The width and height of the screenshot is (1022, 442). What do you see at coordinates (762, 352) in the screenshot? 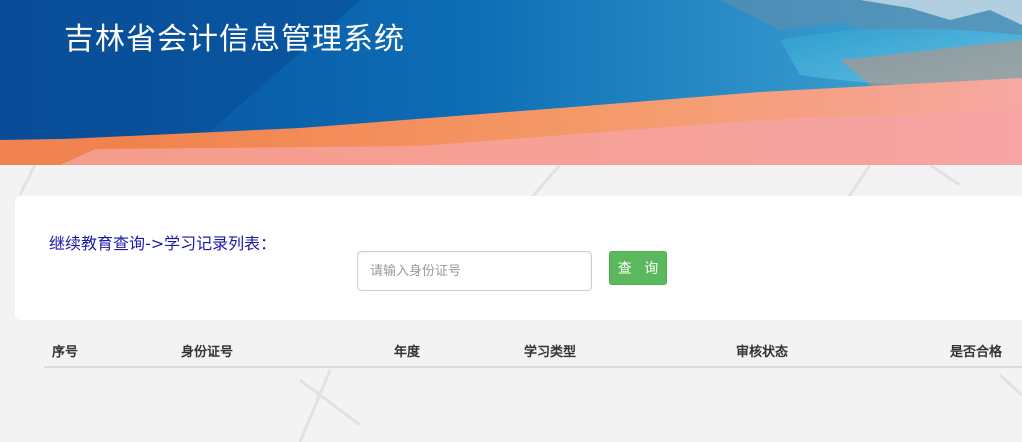
I see `column-header-review-status: 审核状态` at bounding box center [762, 352].